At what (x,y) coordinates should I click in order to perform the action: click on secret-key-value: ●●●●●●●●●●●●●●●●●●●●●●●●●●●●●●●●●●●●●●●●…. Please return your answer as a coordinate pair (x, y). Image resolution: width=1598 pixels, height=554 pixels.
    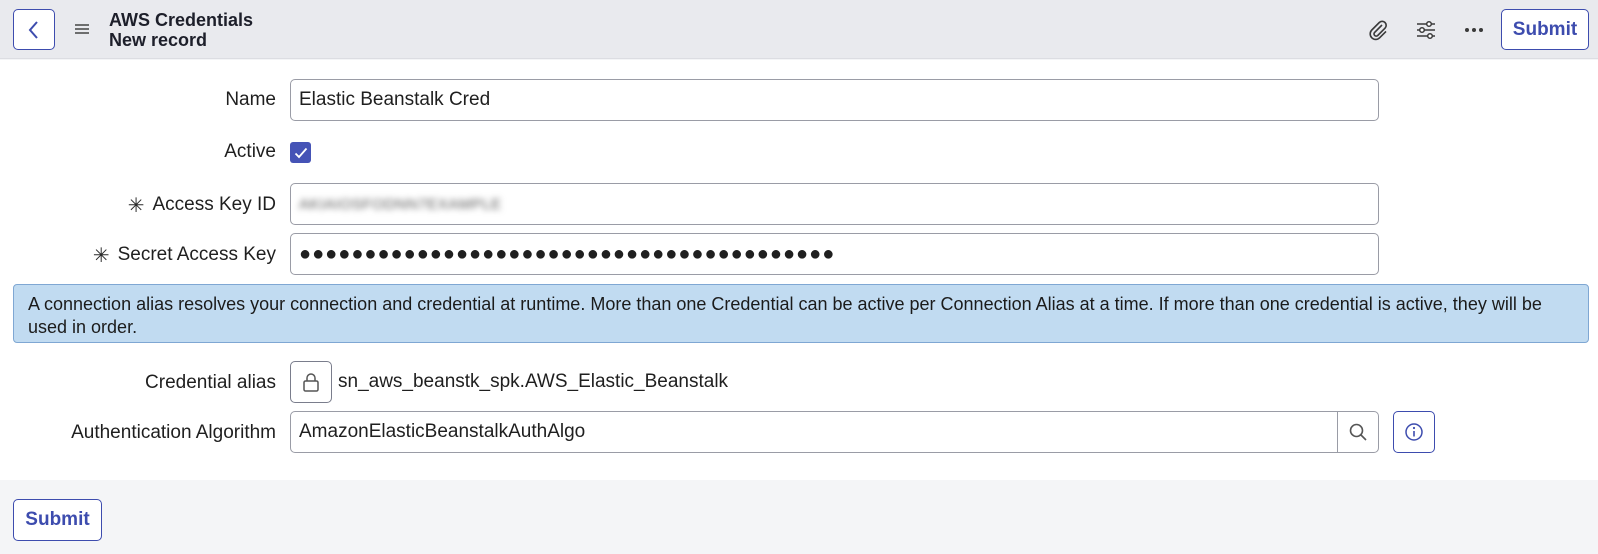
    Looking at the image, I should click on (567, 253).